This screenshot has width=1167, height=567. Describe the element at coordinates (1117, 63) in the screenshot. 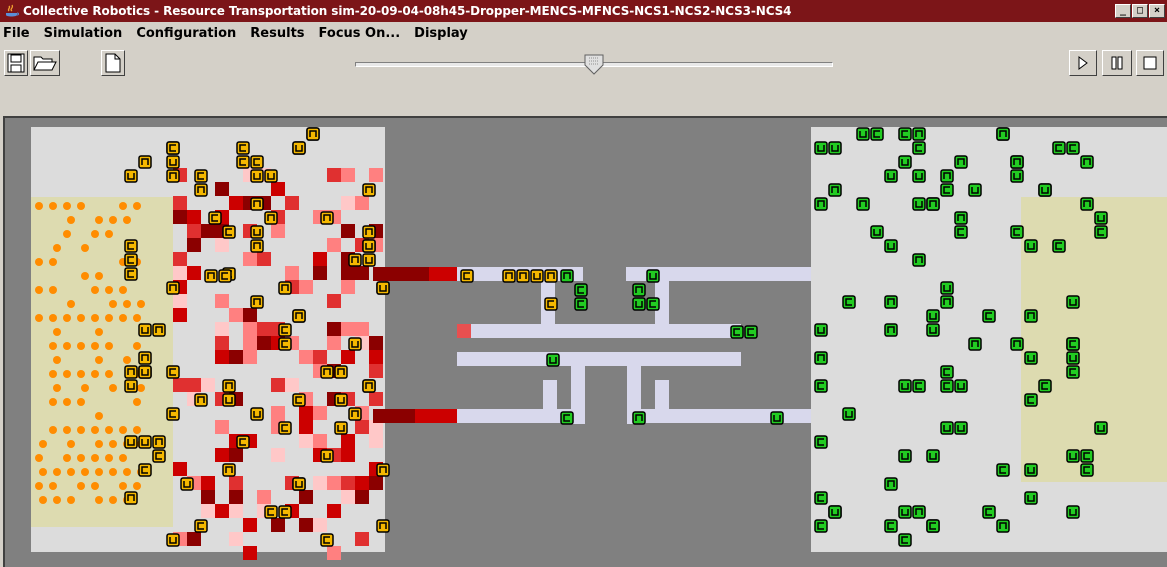

I see `pause-button` at that location.